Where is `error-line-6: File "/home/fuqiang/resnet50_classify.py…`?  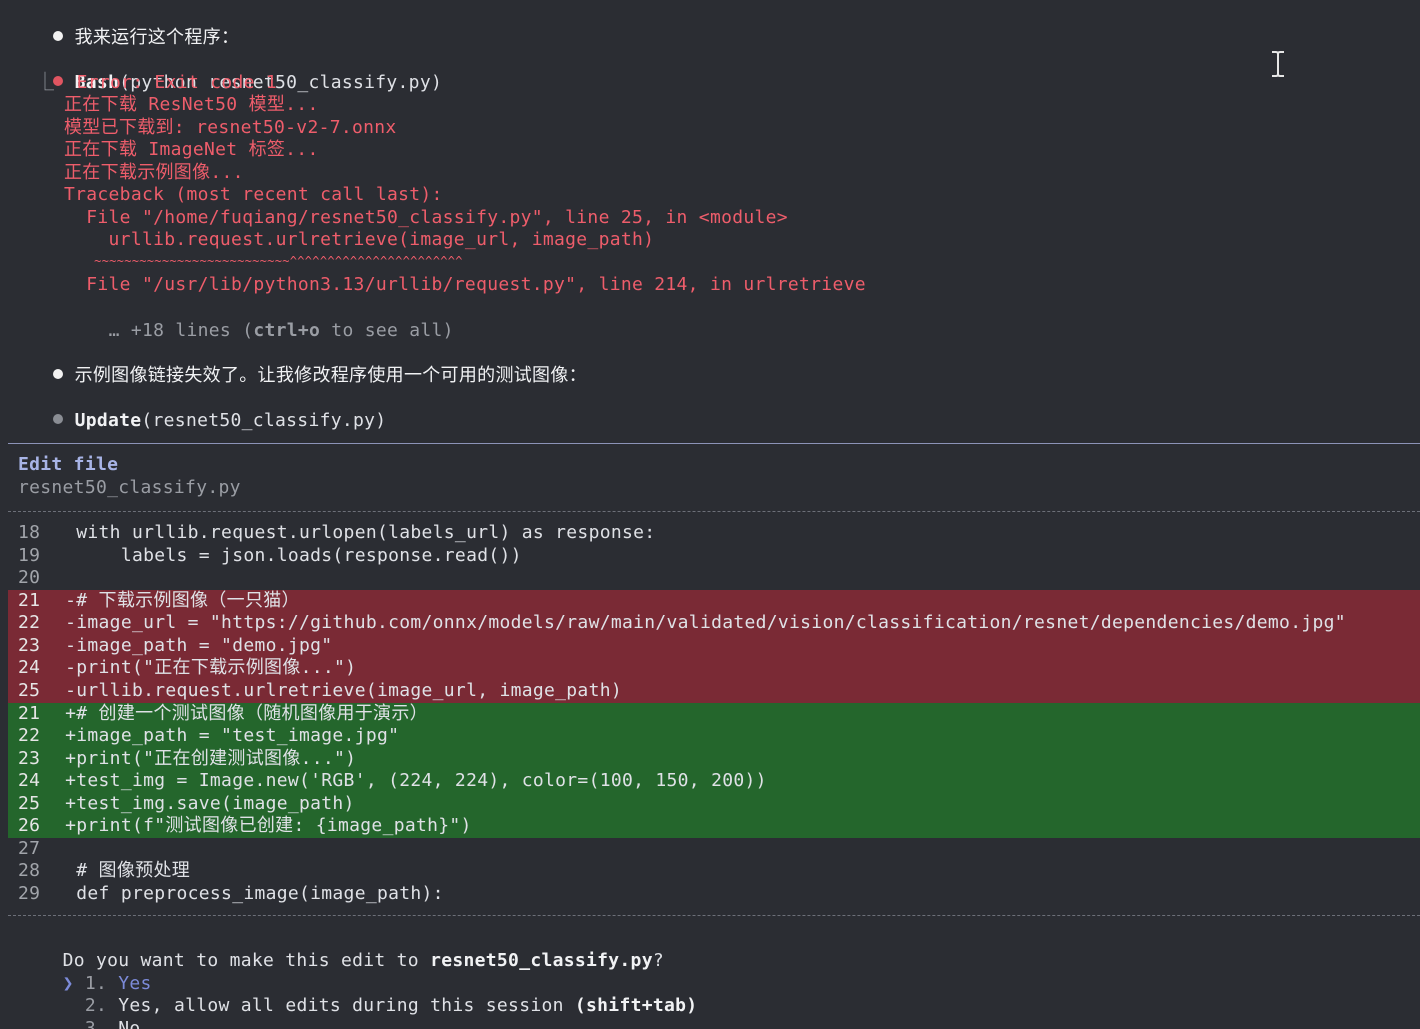
error-line-6: File "/home/fuqiang/resnet50_classify.py… is located at coordinates (426, 217).